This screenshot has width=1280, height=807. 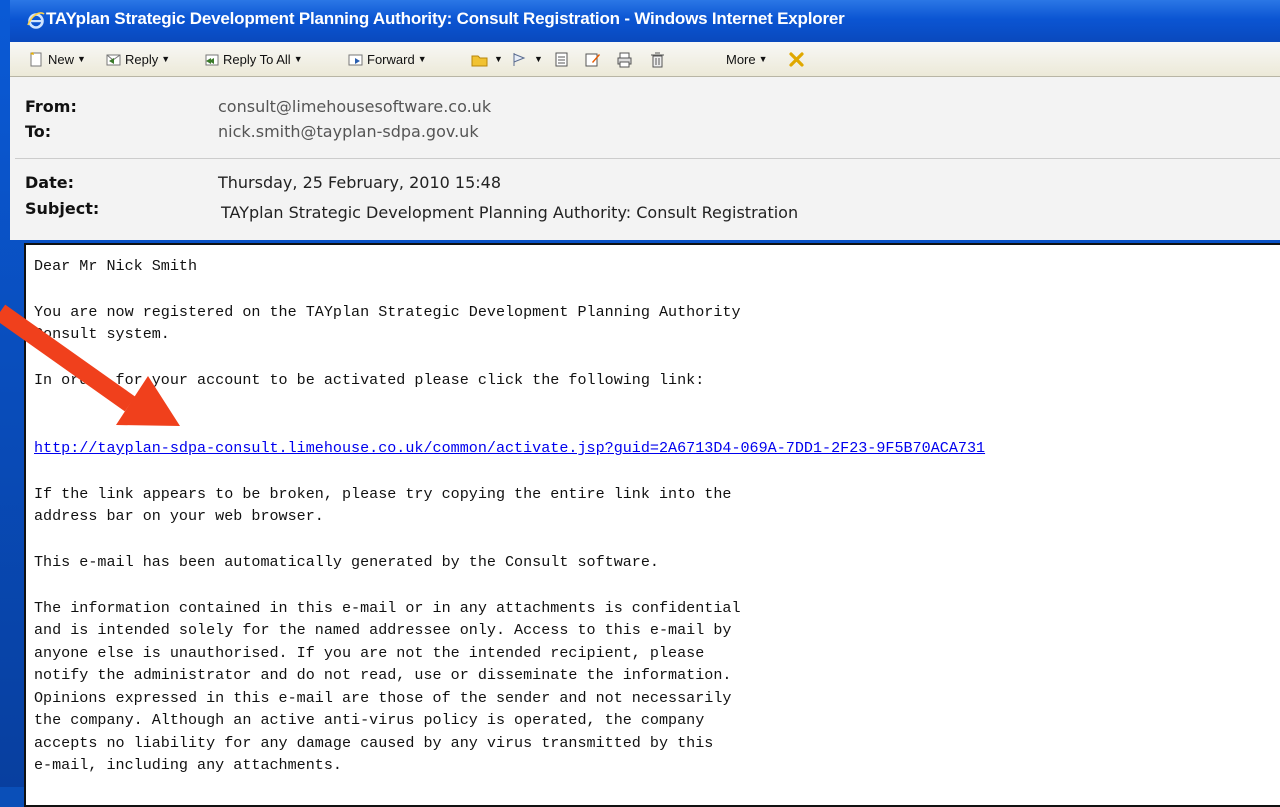 What do you see at coordinates (188, 765) in the screenshot?
I see `disclaimer-line: e-mail, including any attachments.` at bounding box center [188, 765].